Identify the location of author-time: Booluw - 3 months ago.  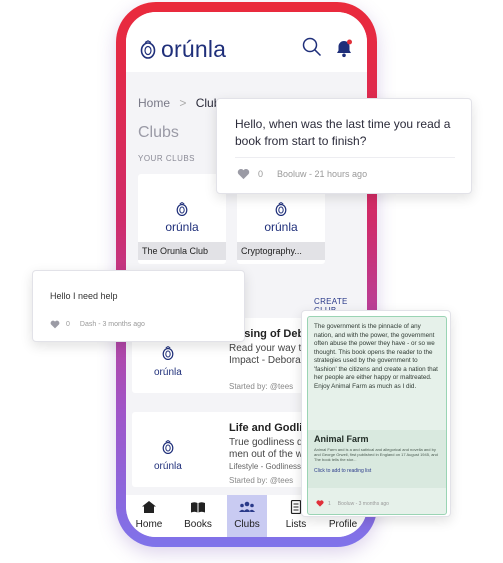
(363, 503).